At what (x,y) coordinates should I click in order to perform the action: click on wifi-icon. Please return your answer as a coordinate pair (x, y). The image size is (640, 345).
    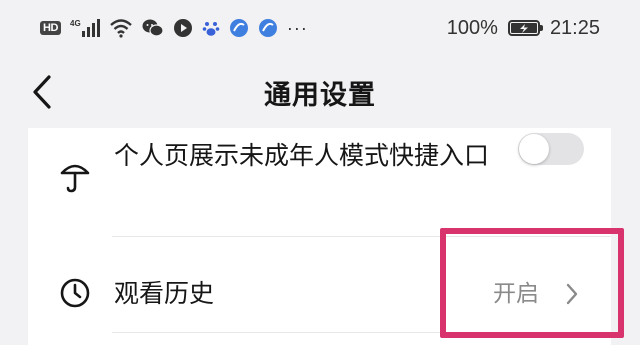
    Looking at the image, I should click on (121, 28).